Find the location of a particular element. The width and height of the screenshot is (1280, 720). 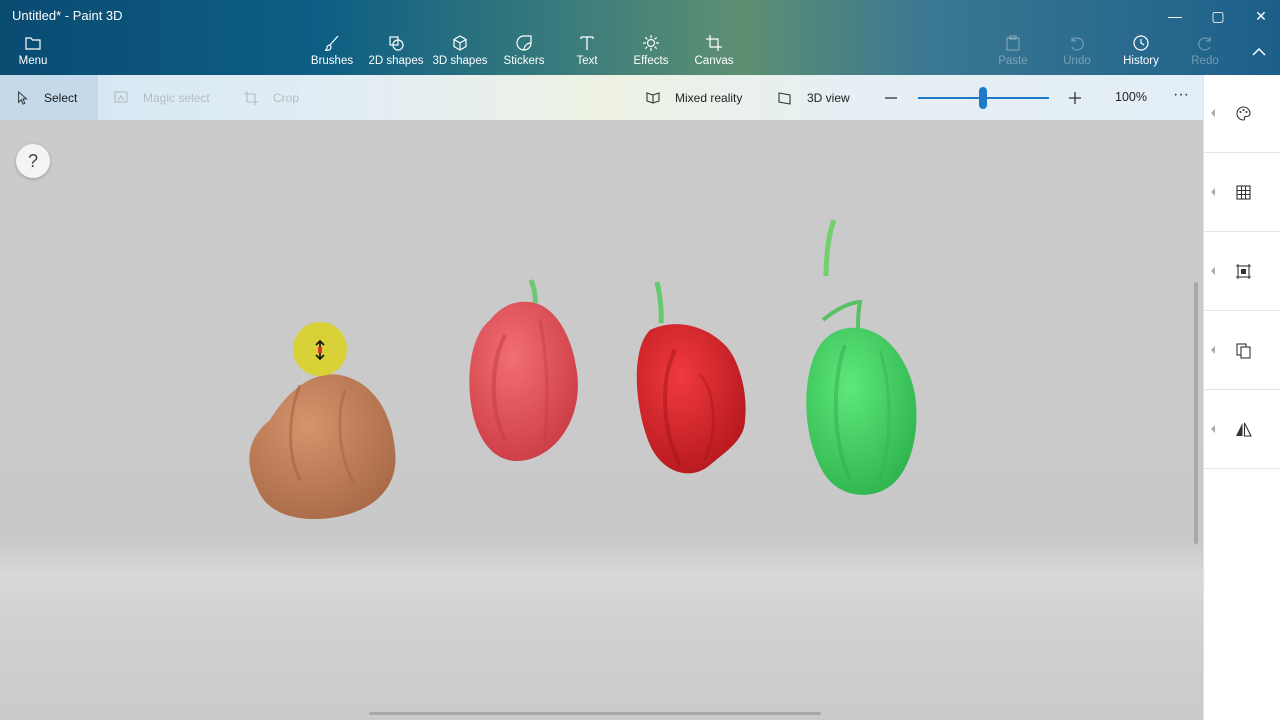

copy-icon is located at coordinates (1243, 351).